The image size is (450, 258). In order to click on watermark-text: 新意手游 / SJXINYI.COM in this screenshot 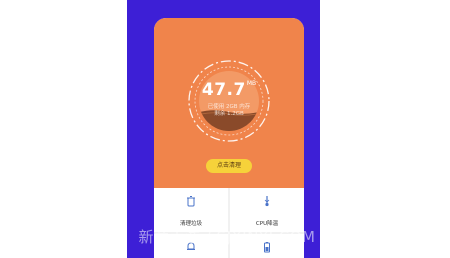, I will do `click(227, 237)`.